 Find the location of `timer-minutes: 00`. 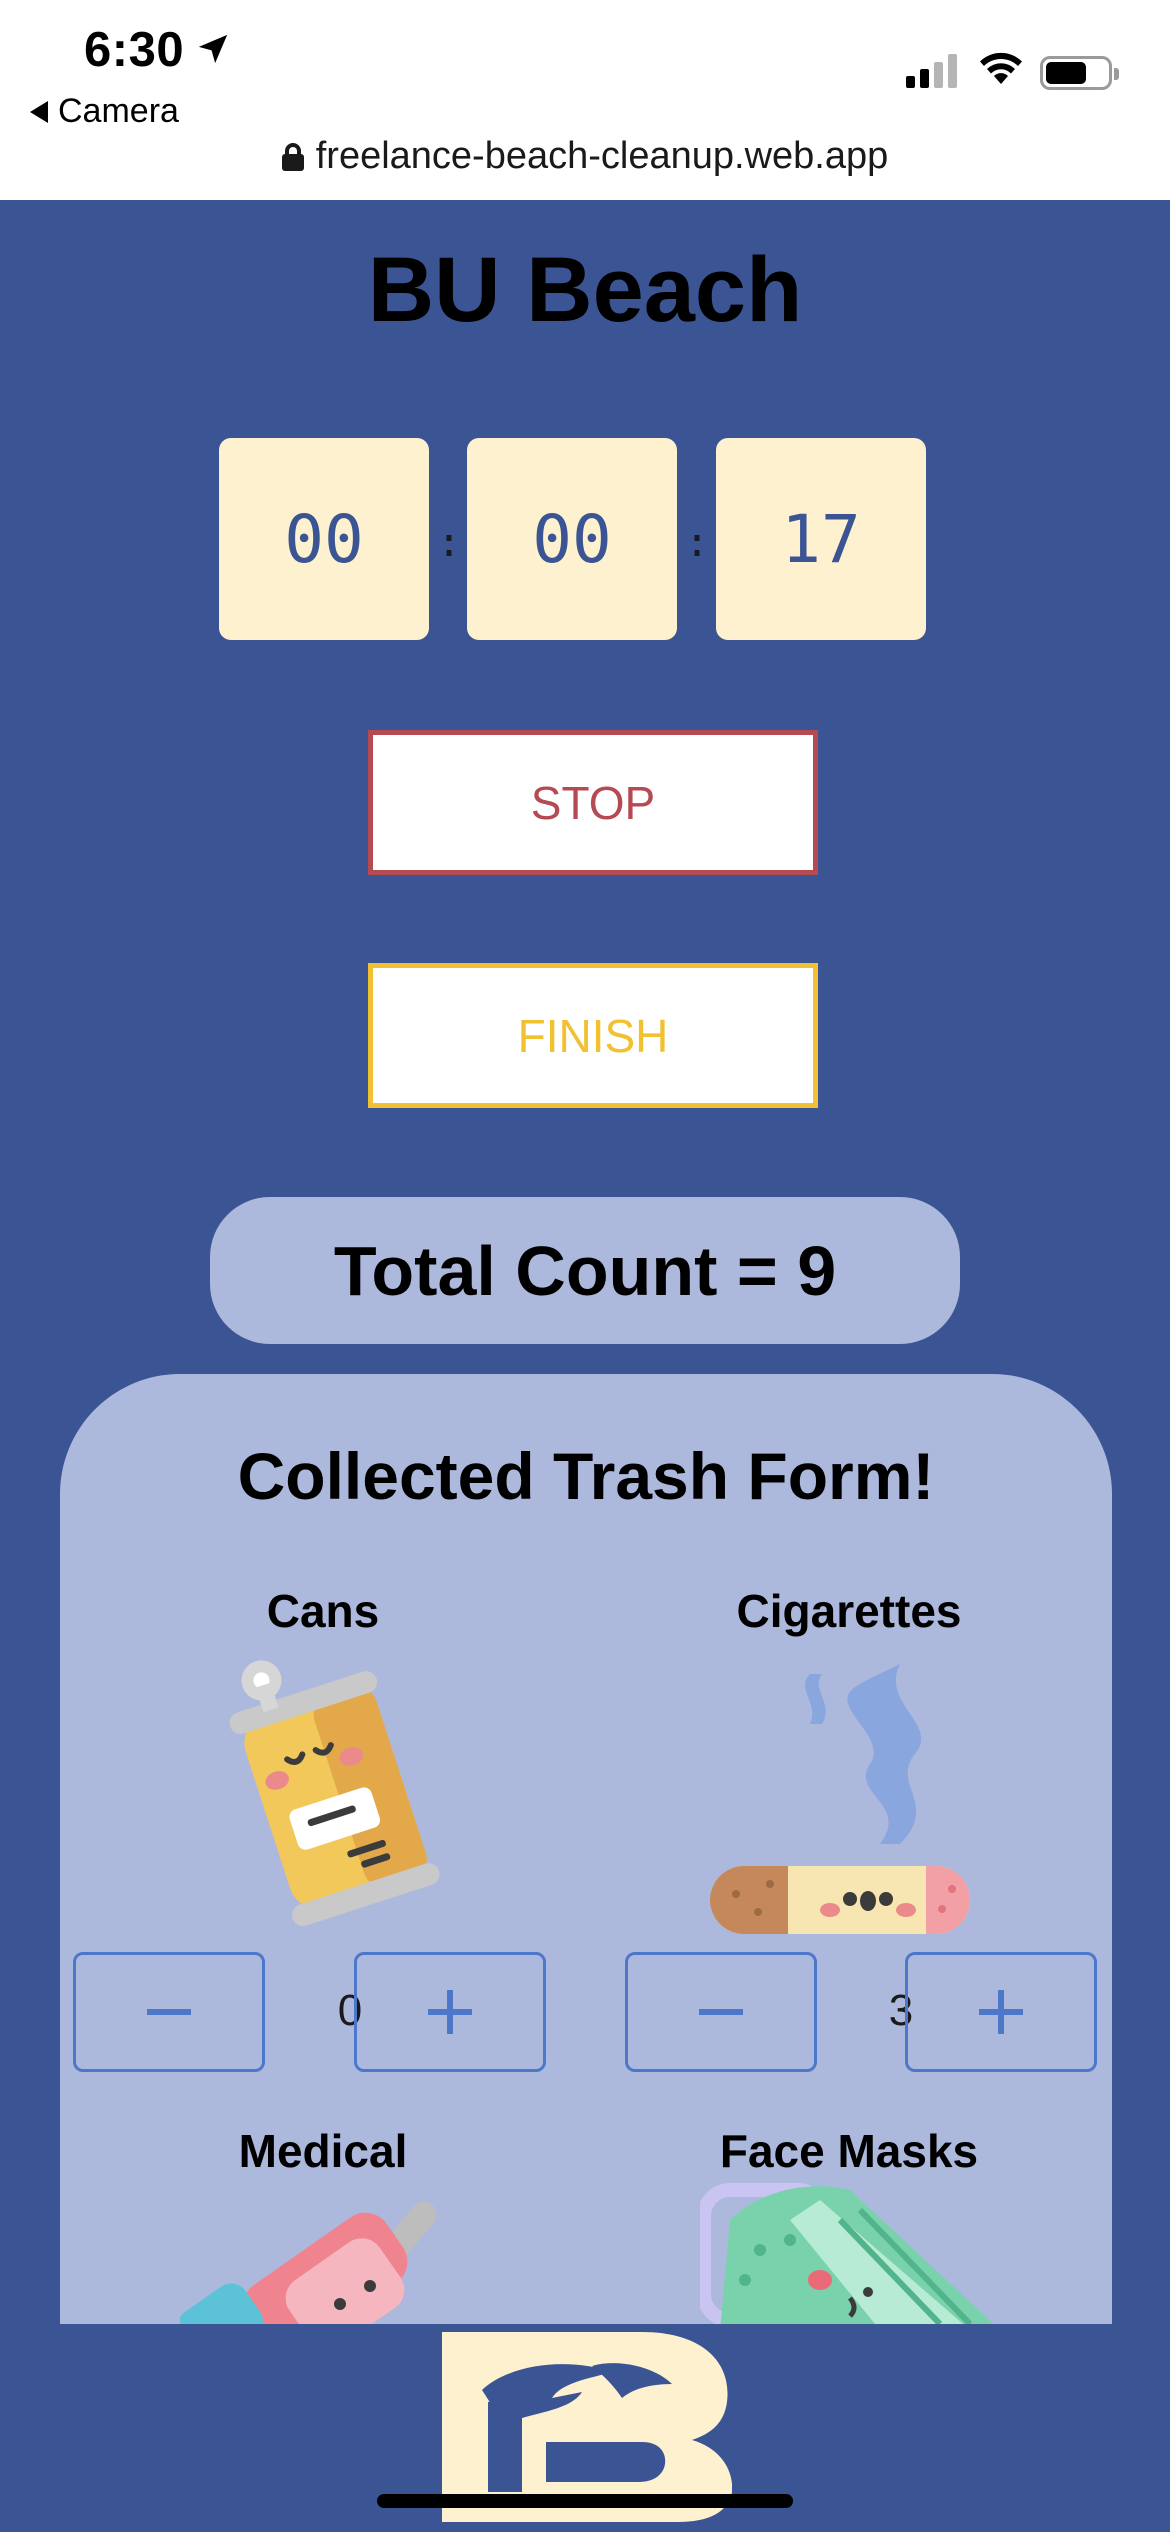

timer-minutes: 00 is located at coordinates (572, 539).